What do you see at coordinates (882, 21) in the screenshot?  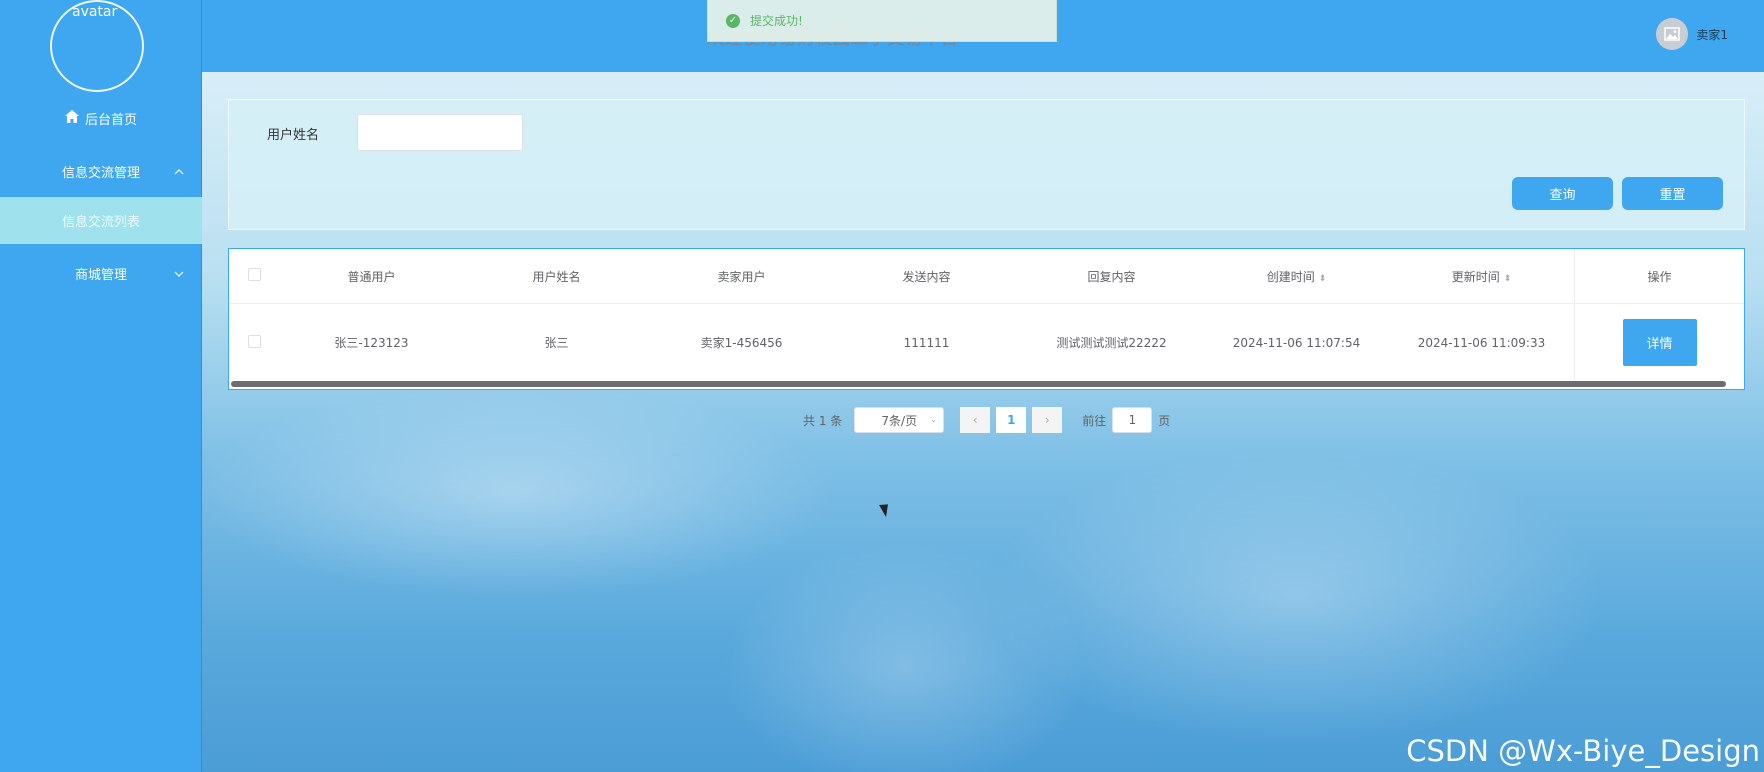 I see `success-toast: ✓ 提交成功!` at bounding box center [882, 21].